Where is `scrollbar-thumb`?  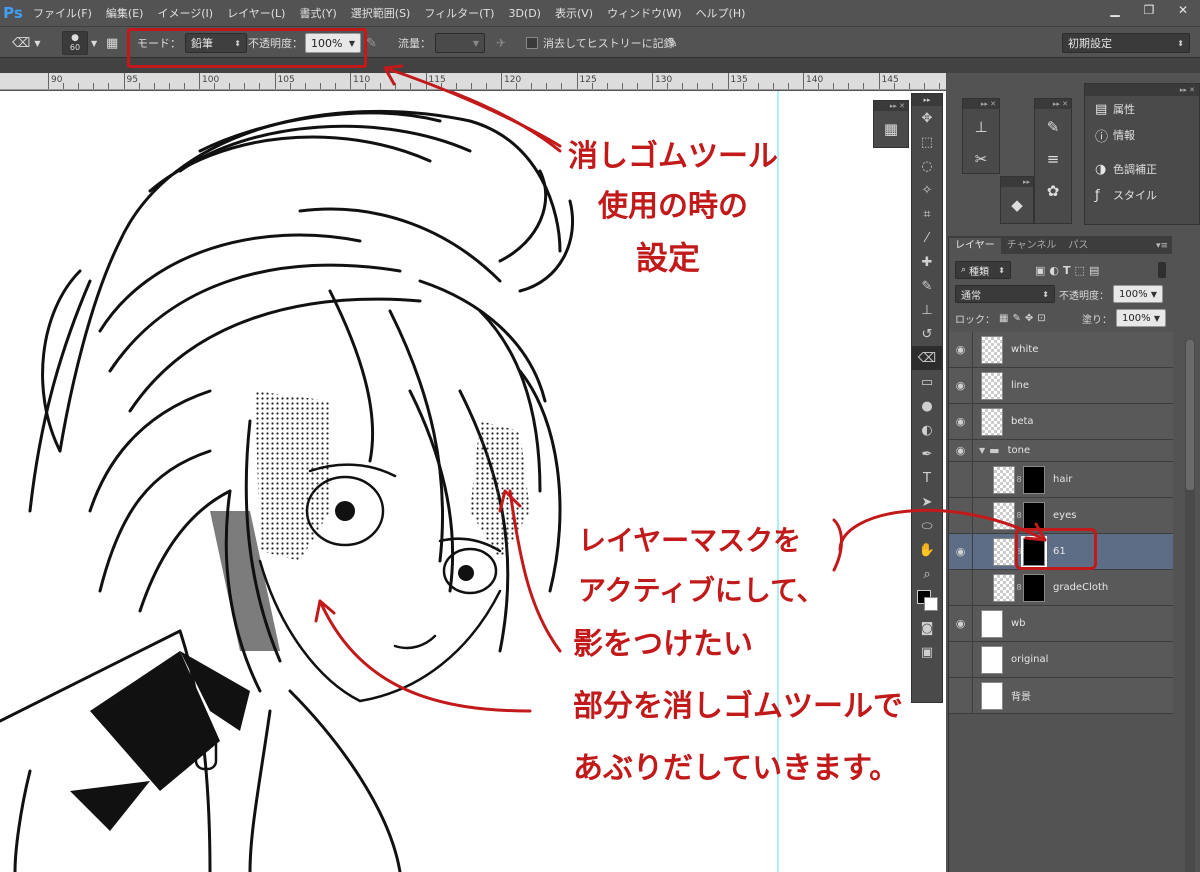
scrollbar-thumb is located at coordinates (1190, 415).